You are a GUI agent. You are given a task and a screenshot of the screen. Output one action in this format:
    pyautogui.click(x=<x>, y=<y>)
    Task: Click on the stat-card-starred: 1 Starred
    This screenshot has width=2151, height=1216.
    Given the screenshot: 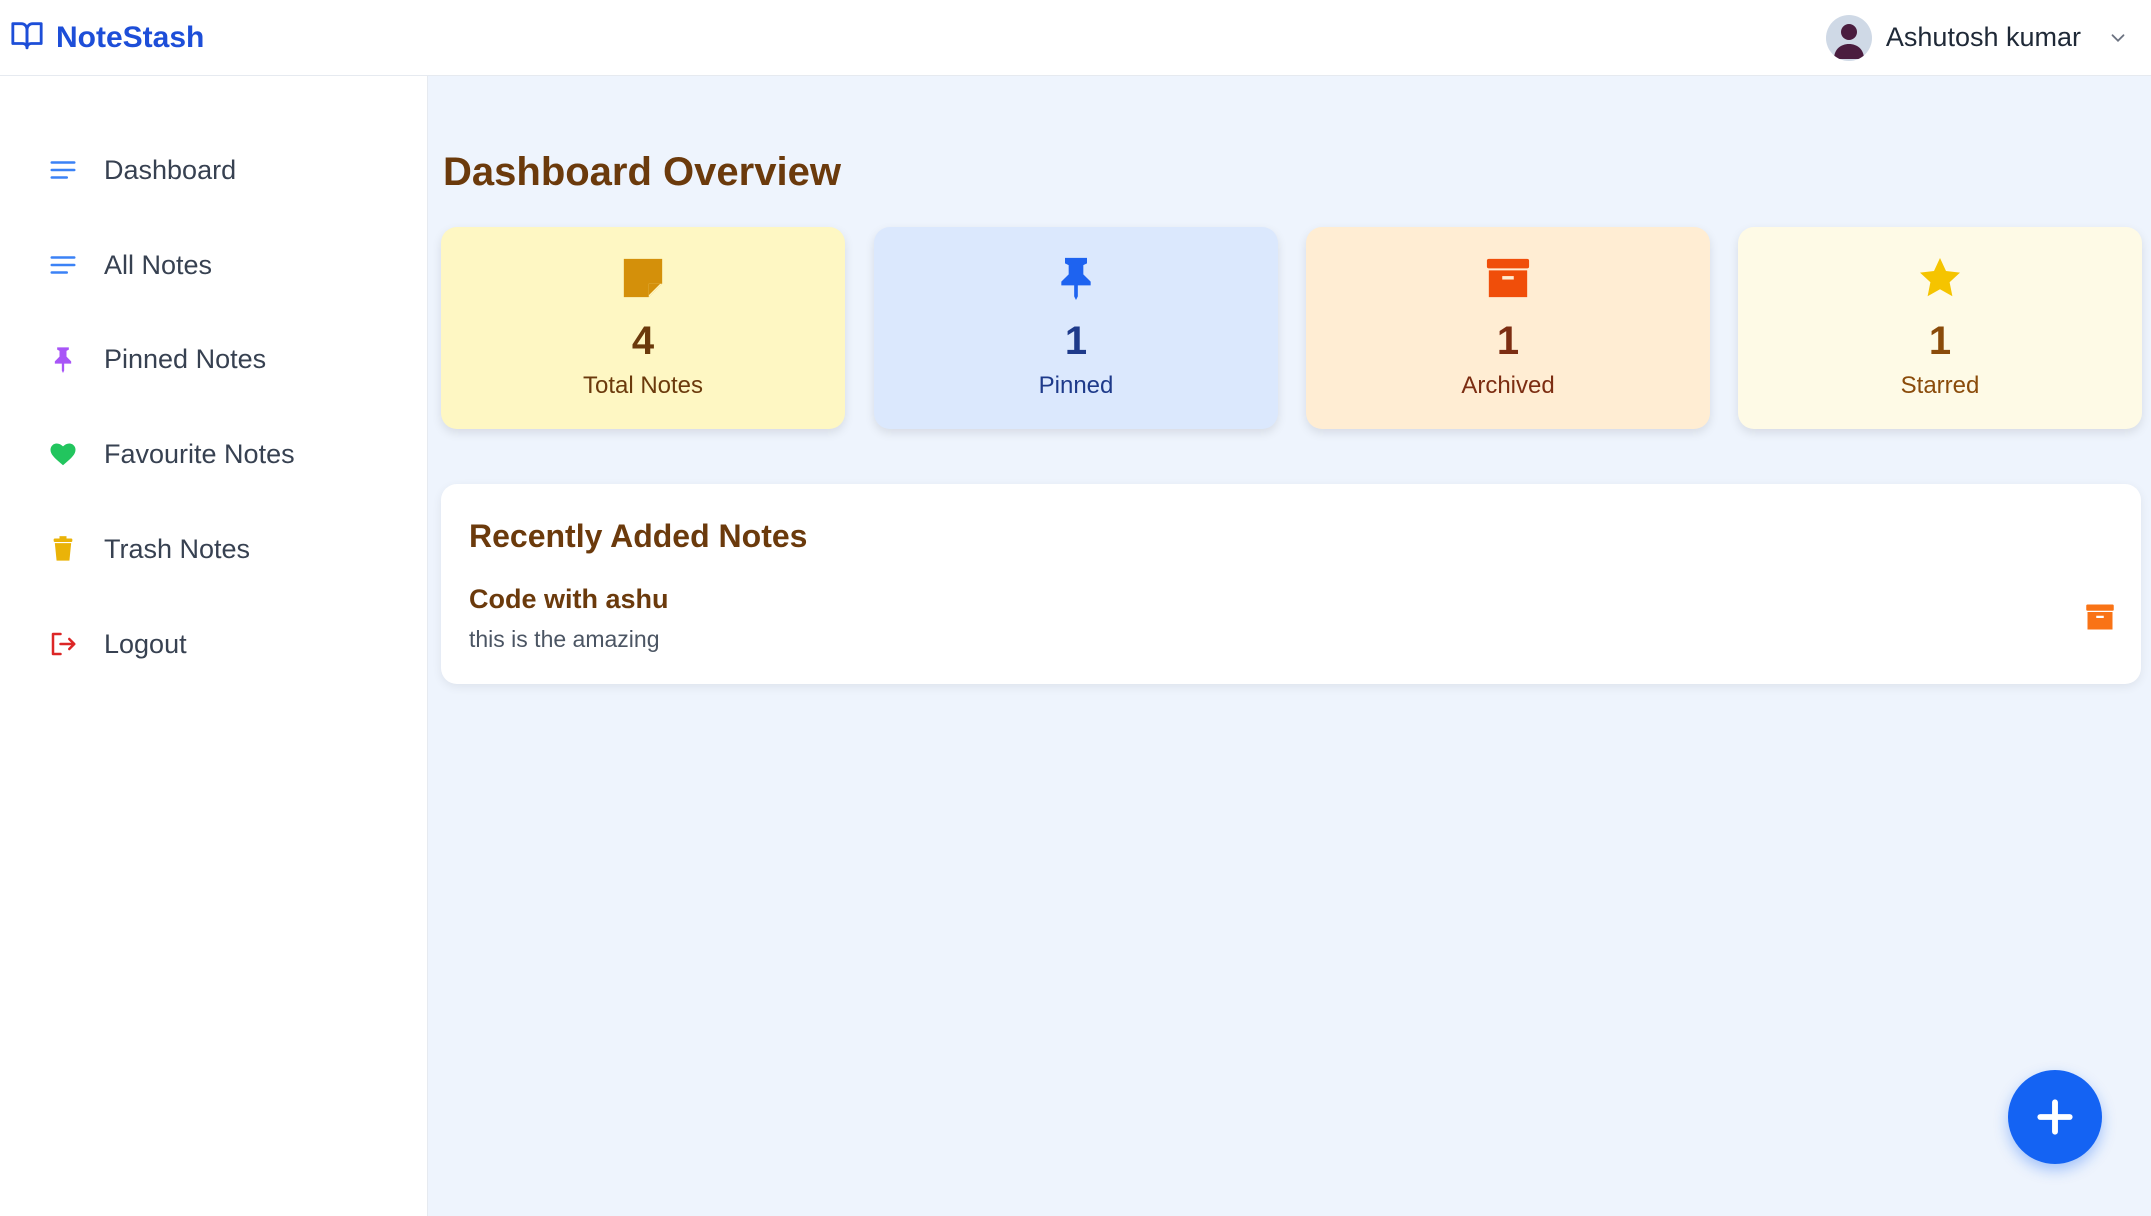 What is the action you would take?
    pyautogui.click(x=1940, y=328)
    